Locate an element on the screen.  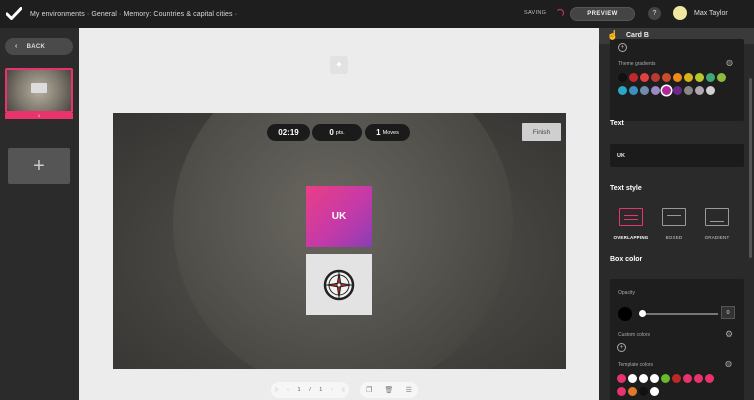
memory-card-b is located at coordinates (339, 284).